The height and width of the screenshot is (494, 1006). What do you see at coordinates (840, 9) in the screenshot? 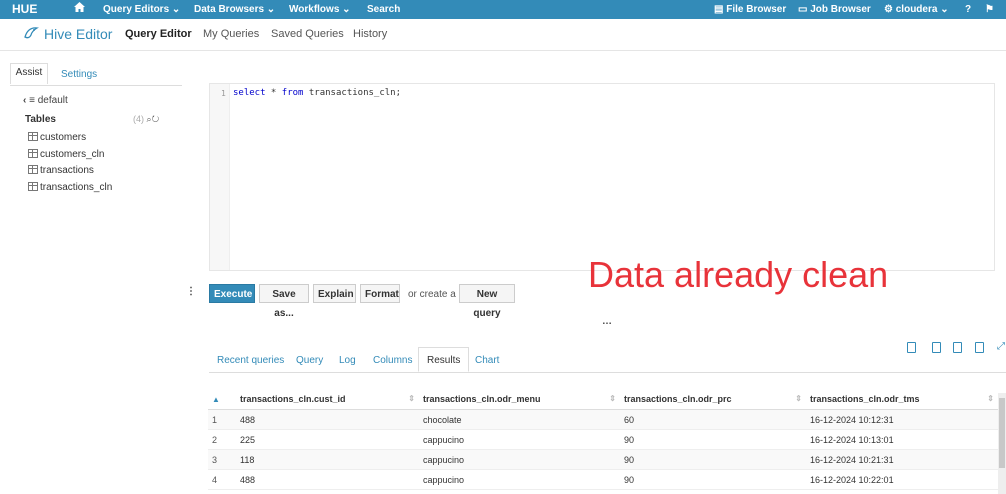
I see `job-browser-label: Job Browser` at bounding box center [840, 9].